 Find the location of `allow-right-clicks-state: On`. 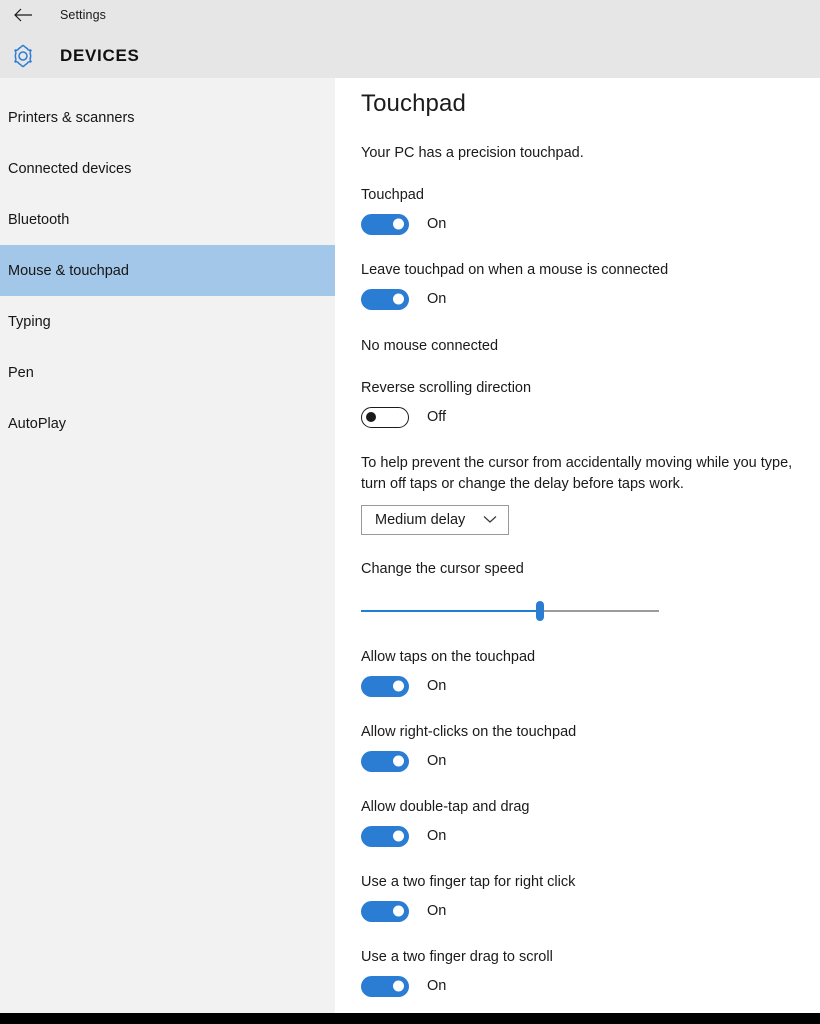

allow-right-clicks-state: On is located at coordinates (437, 761).